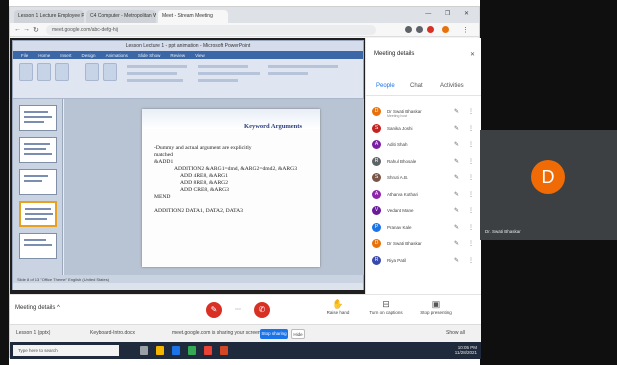  I want to click on meeting-details-button: Meeting details ^, so click(37, 308).